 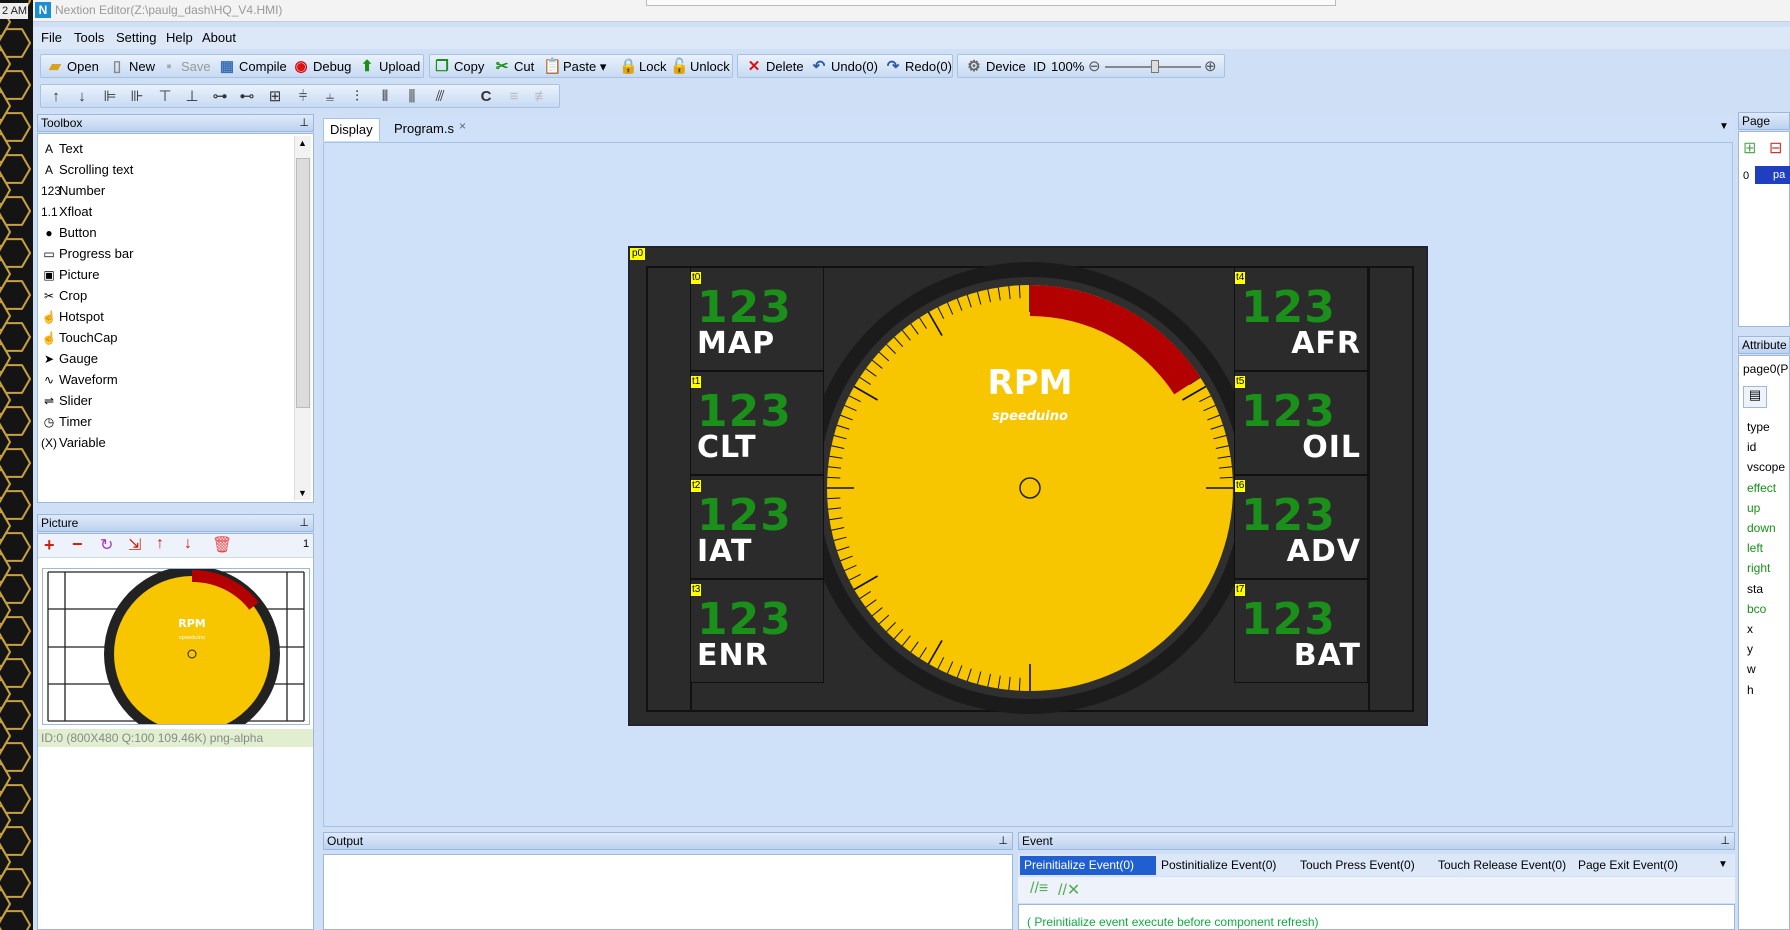 I want to click on new-button: ▯ New, so click(x=131, y=67).